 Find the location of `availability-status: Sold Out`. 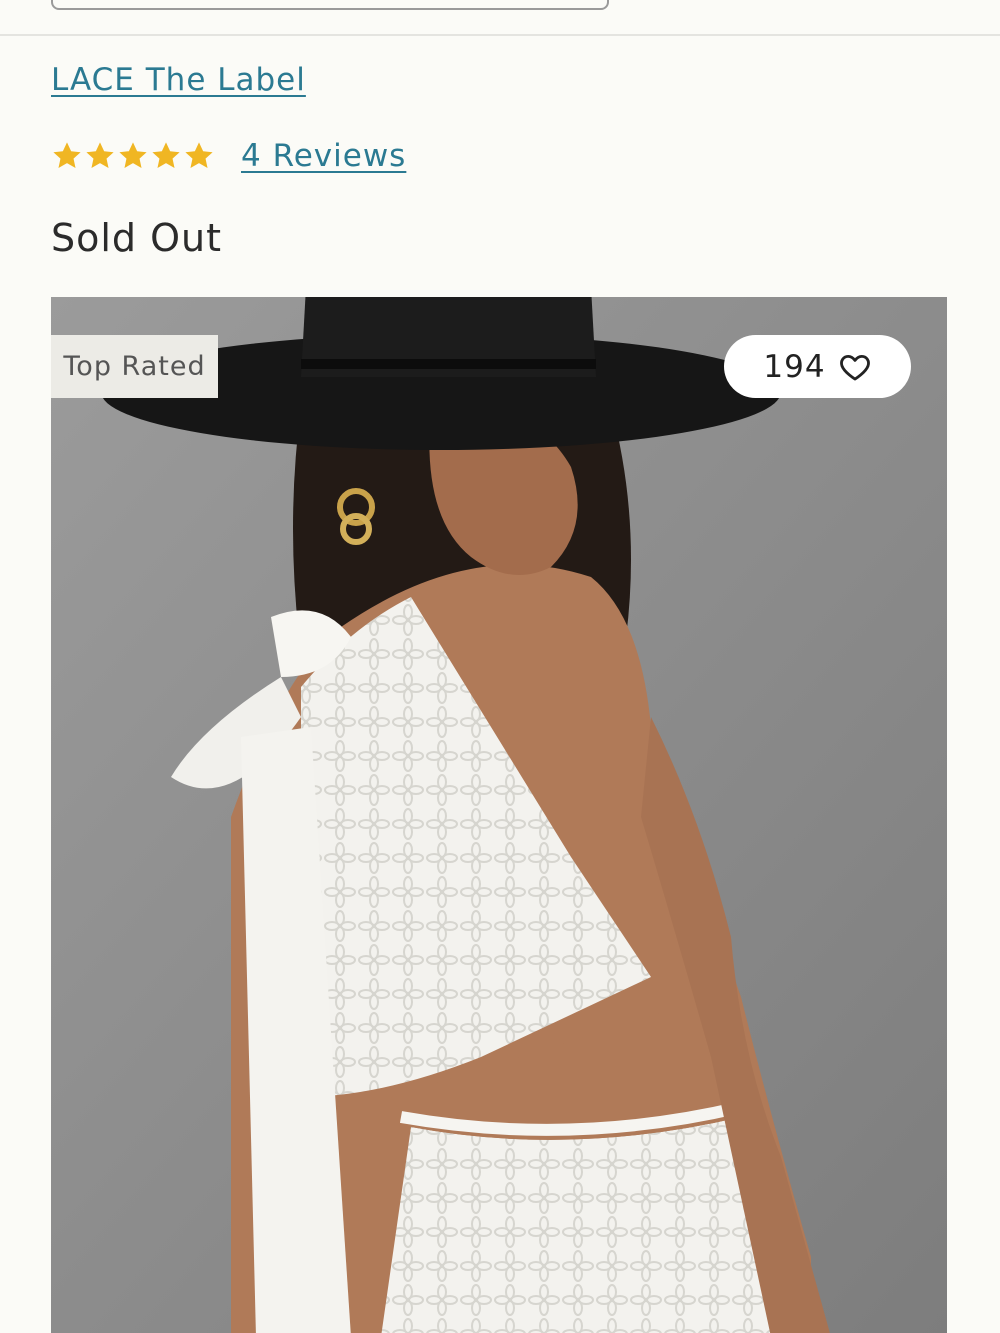

availability-status: Sold Out is located at coordinates (137, 238).